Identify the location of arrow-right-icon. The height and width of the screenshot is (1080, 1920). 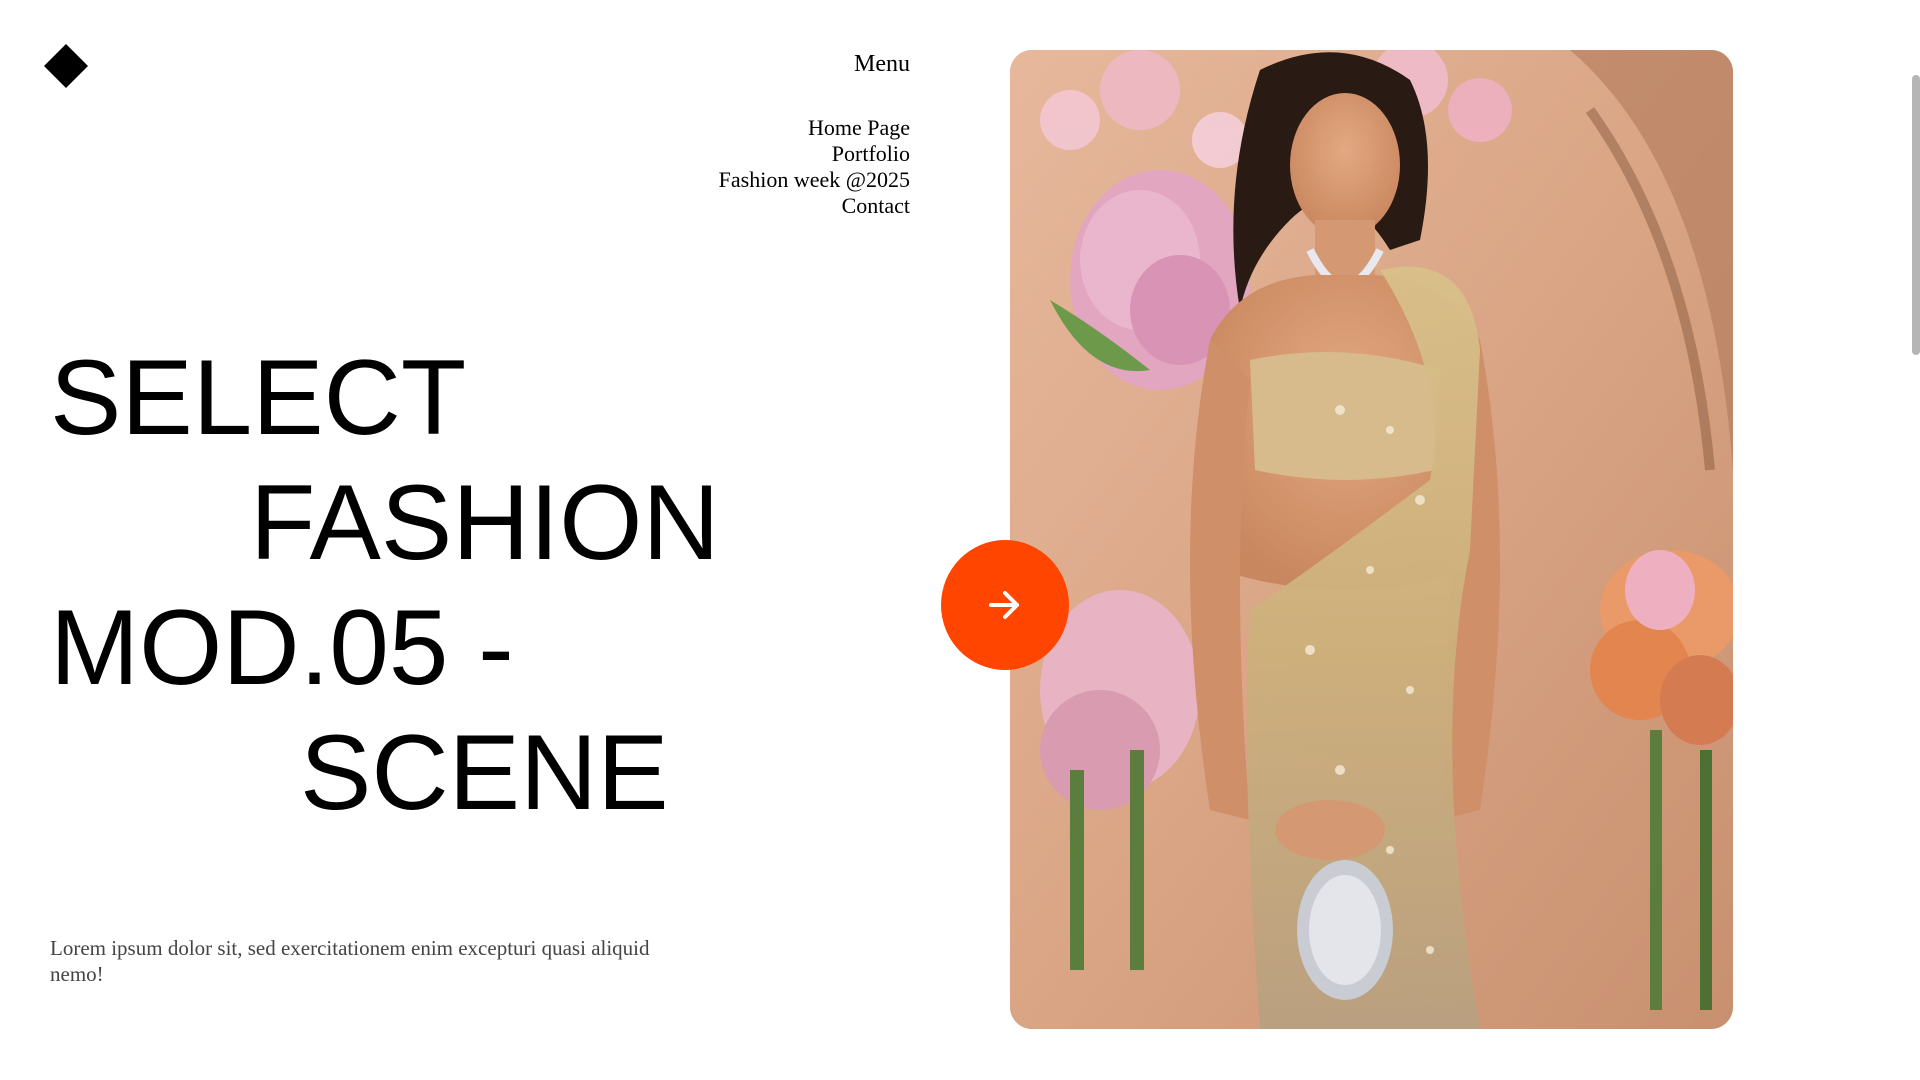
(1004, 605).